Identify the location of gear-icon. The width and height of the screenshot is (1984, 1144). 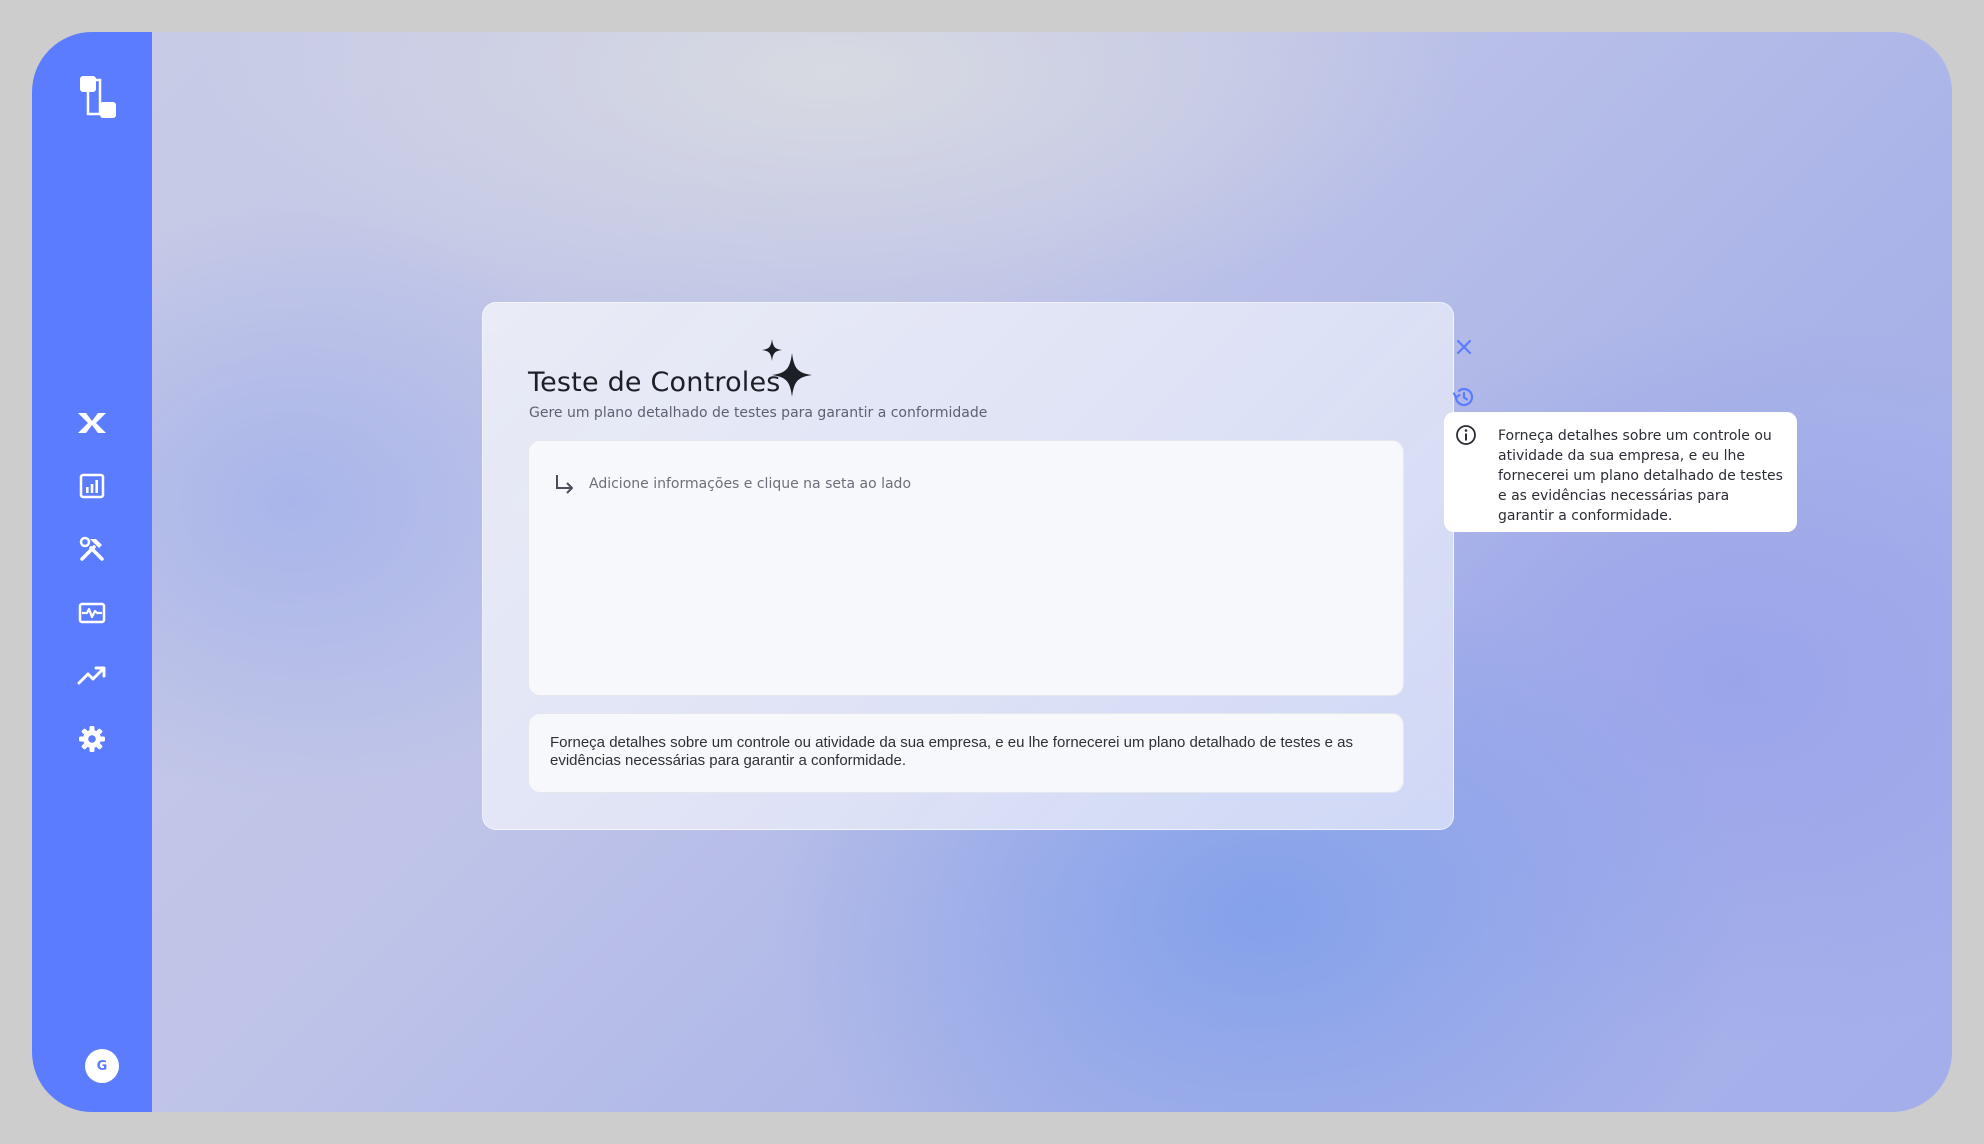
(92, 741).